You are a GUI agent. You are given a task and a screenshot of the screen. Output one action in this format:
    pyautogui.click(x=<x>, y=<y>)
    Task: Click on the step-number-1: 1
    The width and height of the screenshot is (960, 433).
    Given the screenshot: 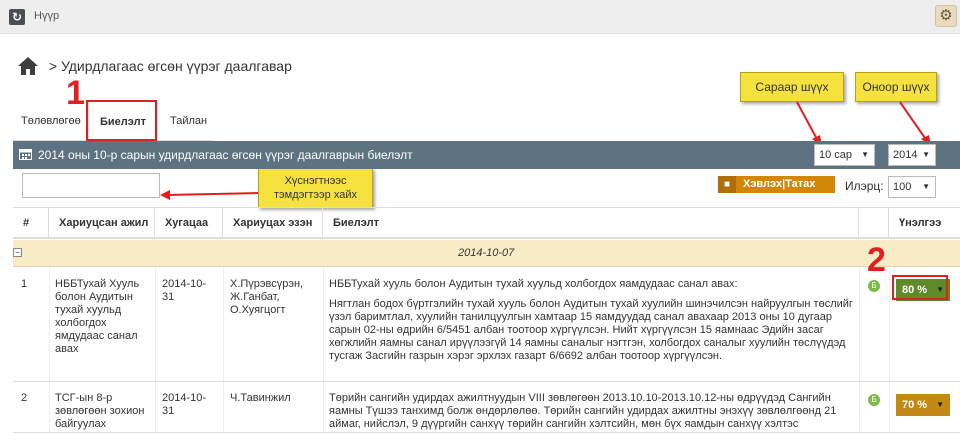 What is the action you would take?
    pyautogui.click(x=75, y=93)
    